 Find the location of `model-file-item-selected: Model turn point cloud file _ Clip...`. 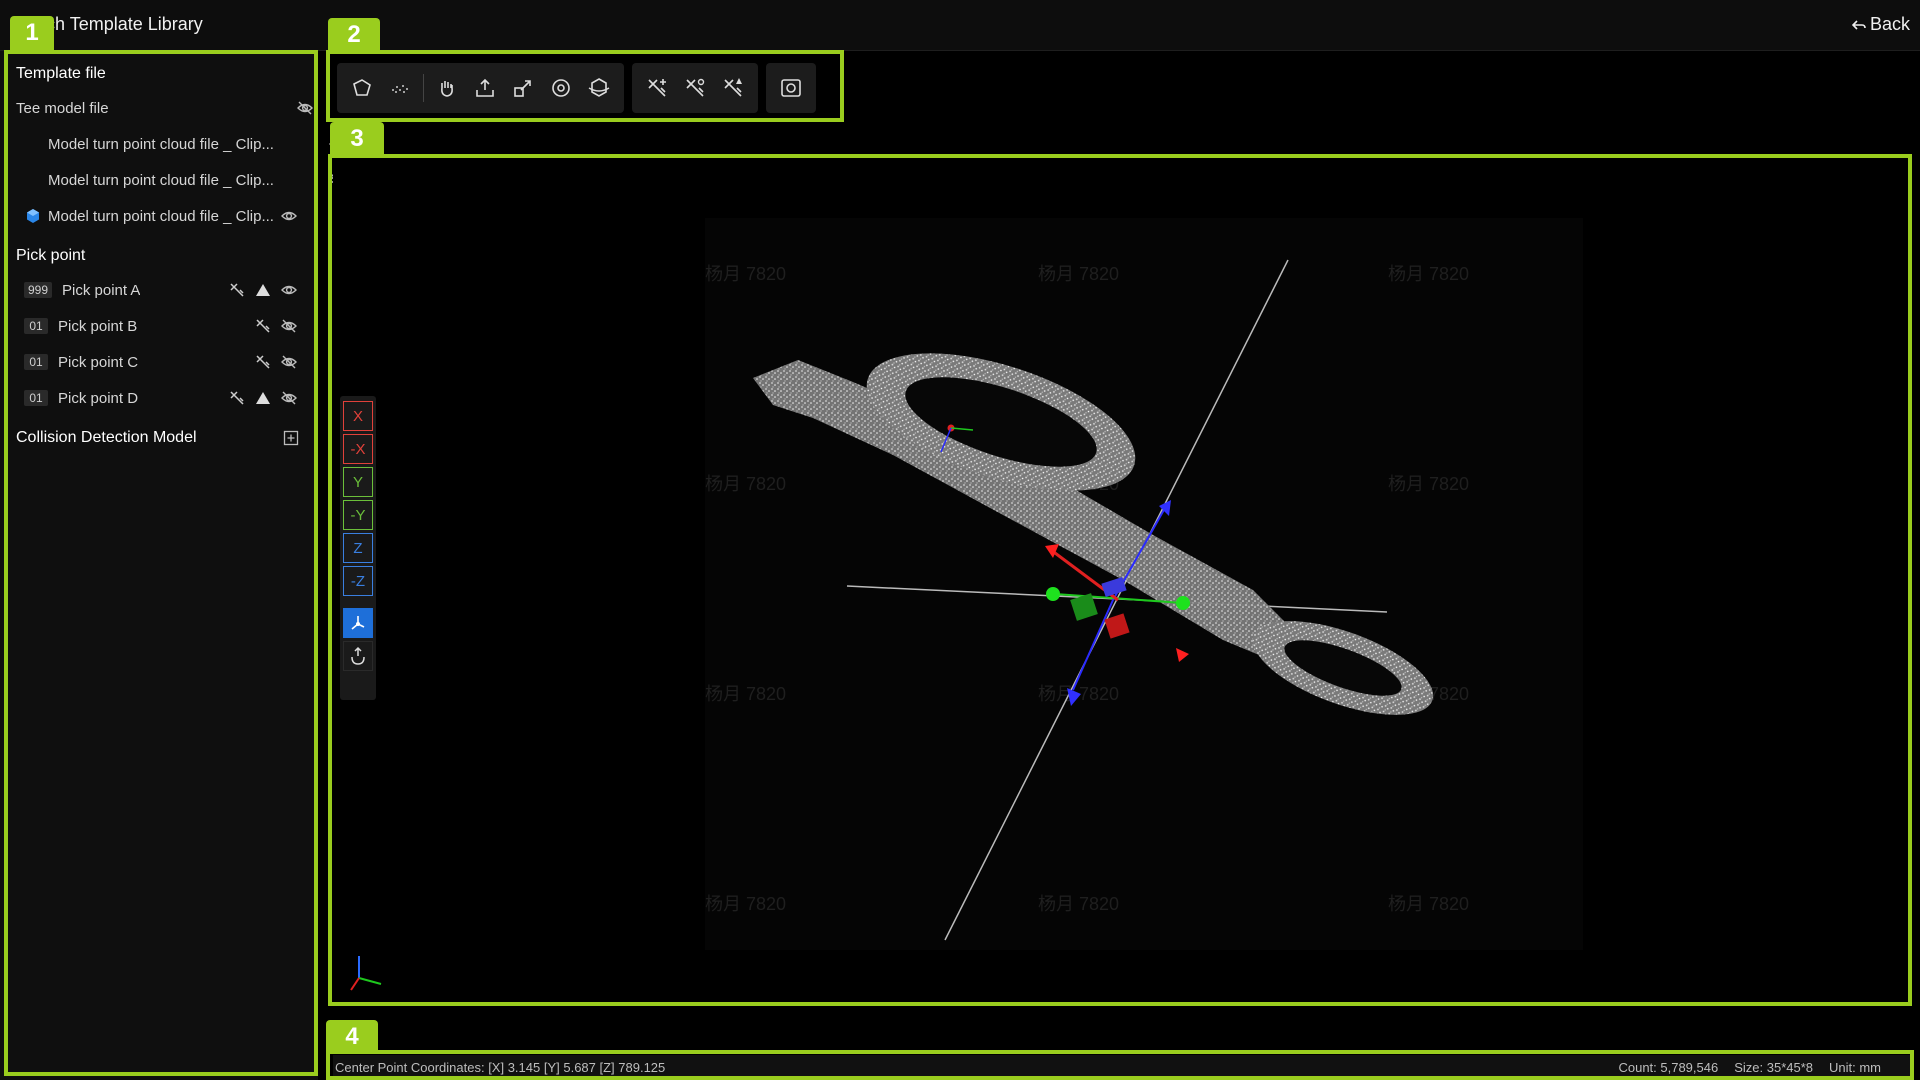

model-file-item-selected: Model turn point cloud file _ Clip... is located at coordinates (159, 216).